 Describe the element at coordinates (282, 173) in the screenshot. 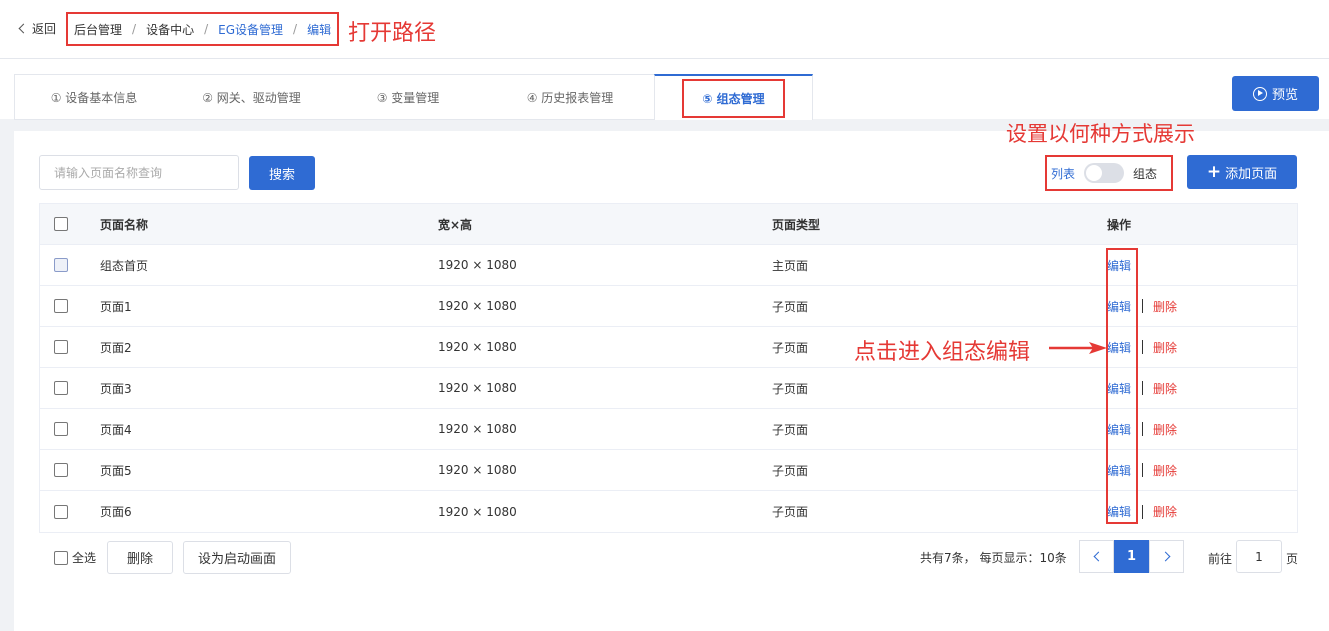

I see `search-button: 搜索` at that location.